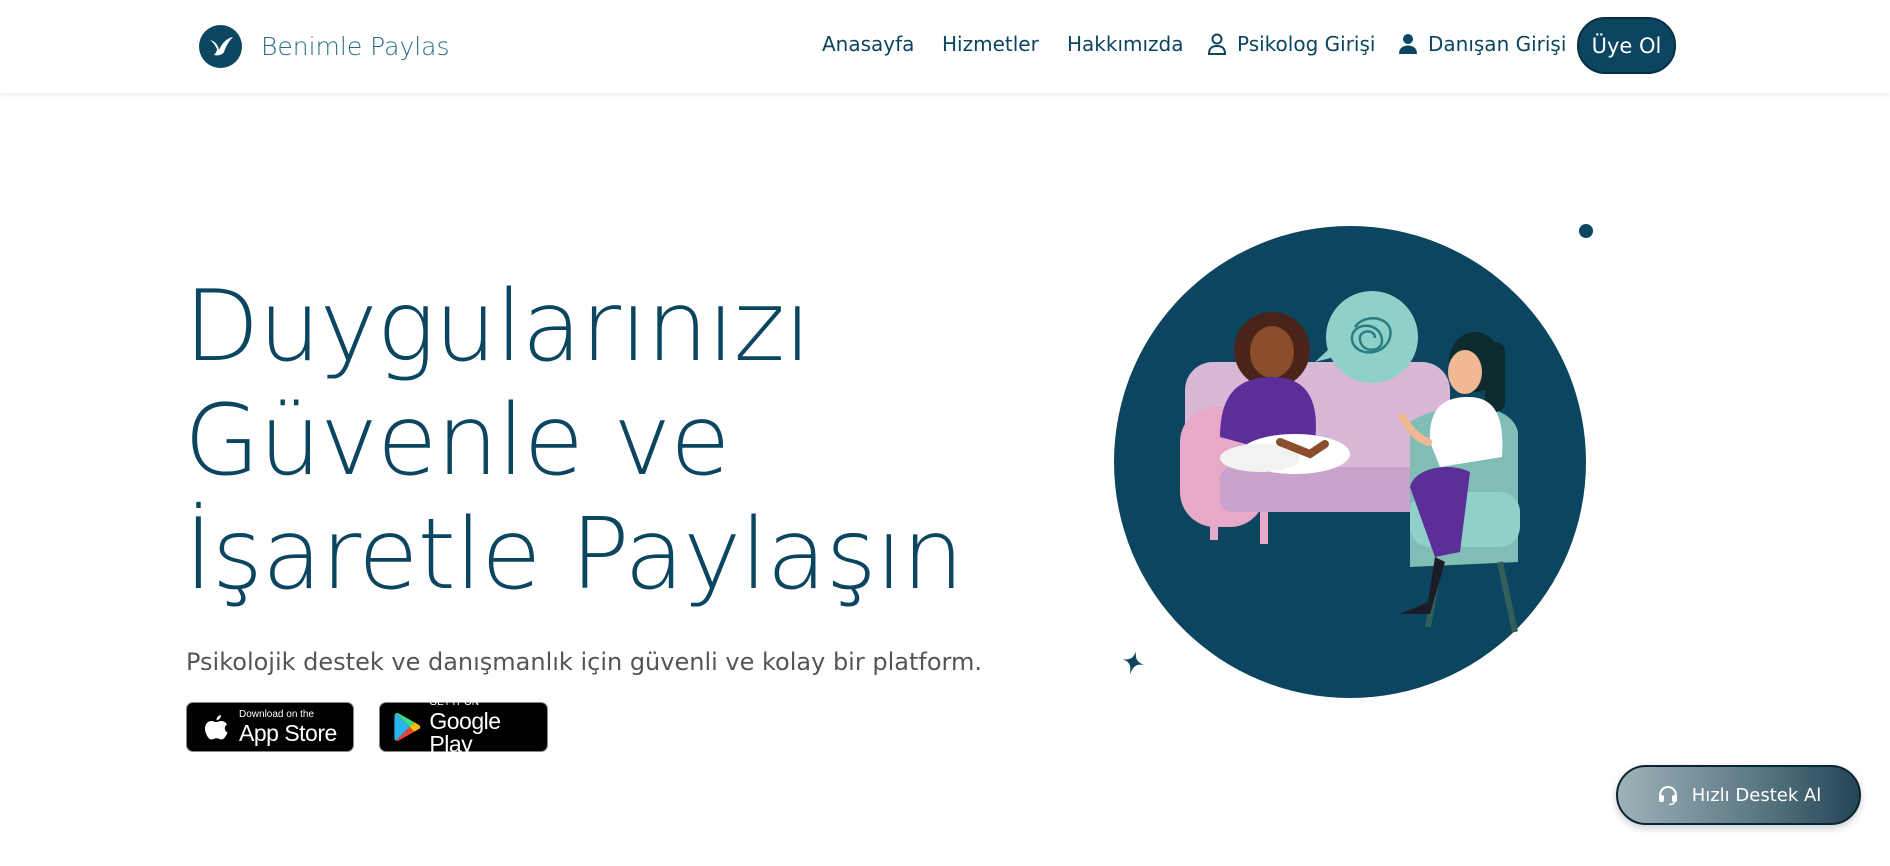 This screenshot has height=866, width=1890. I want to click on nav-item-hakkimizda: Hakkımızda, so click(1125, 44).